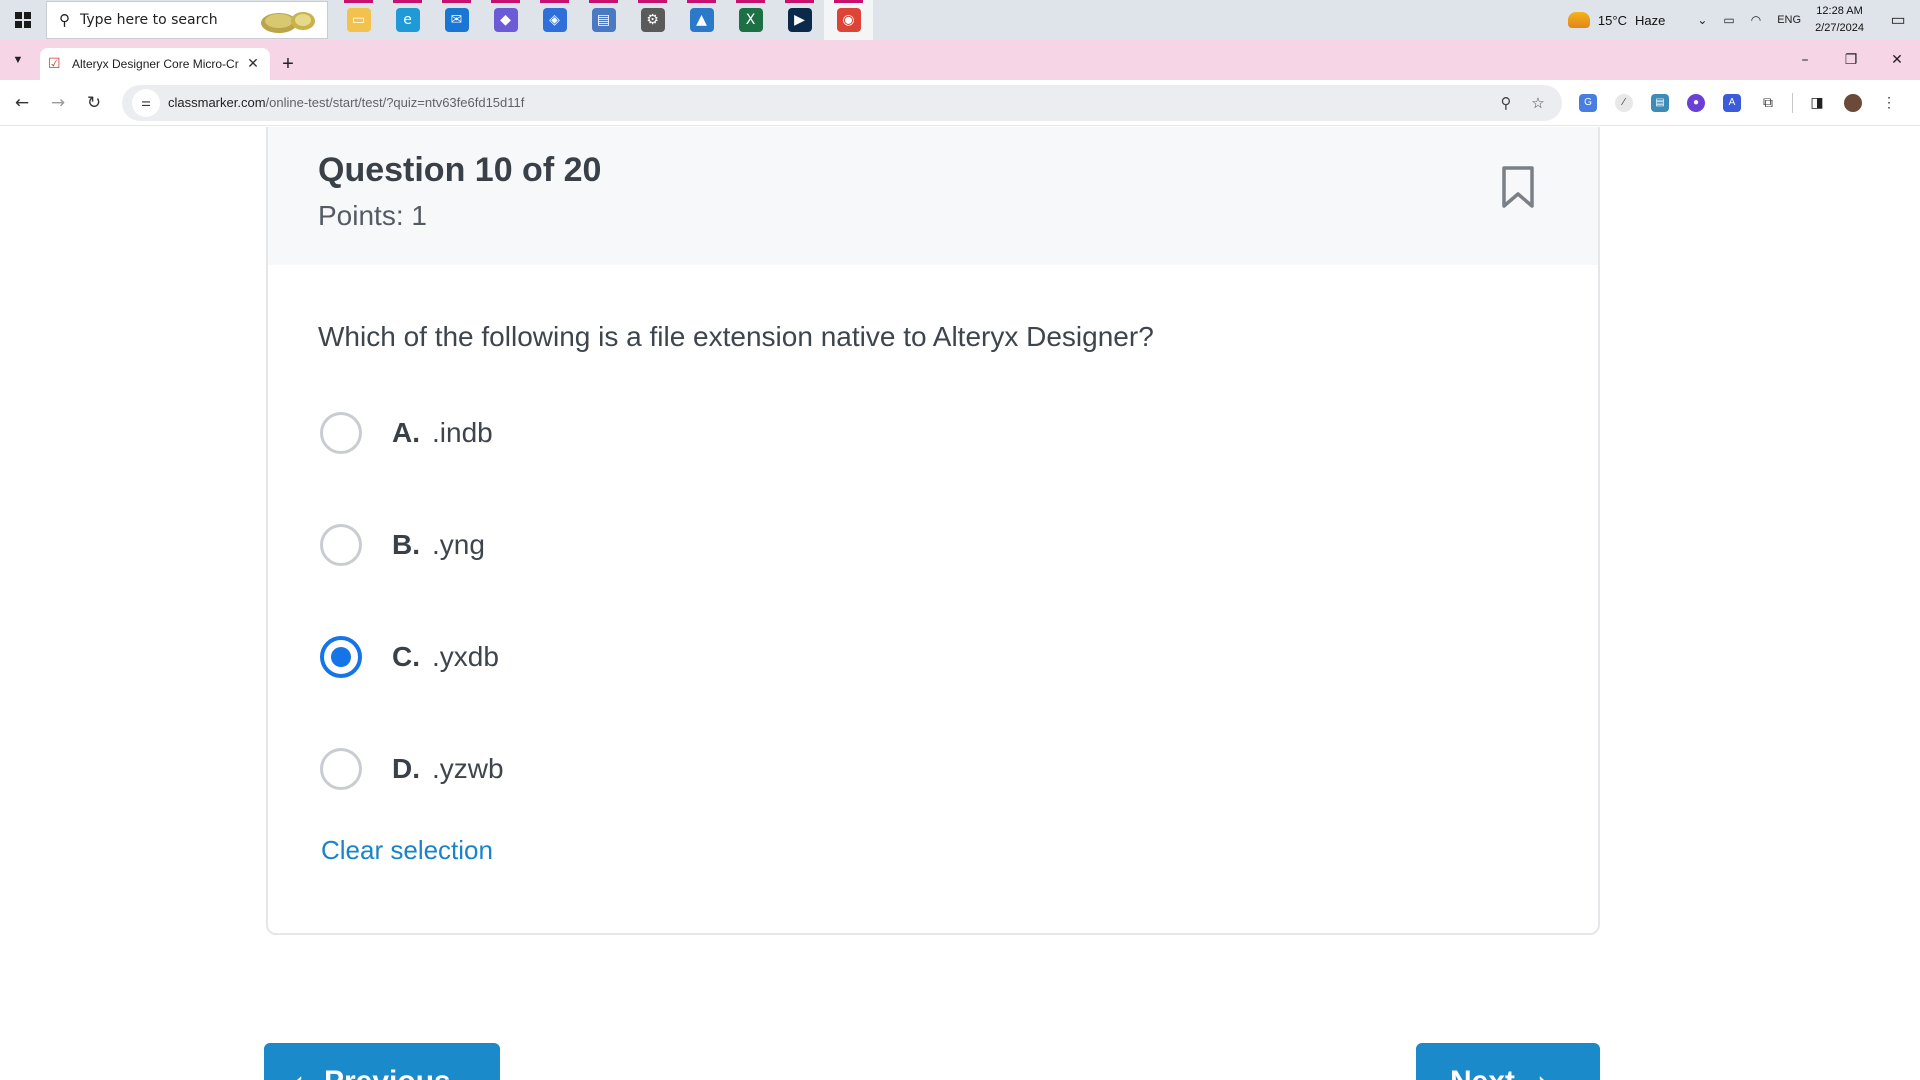 The height and width of the screenshot is (1080, 1920). What do you see at coordinates (1543, 1072) in the screenshot?
I see `chevron-right-icon: ›` at bounding box center [1543, 1072].